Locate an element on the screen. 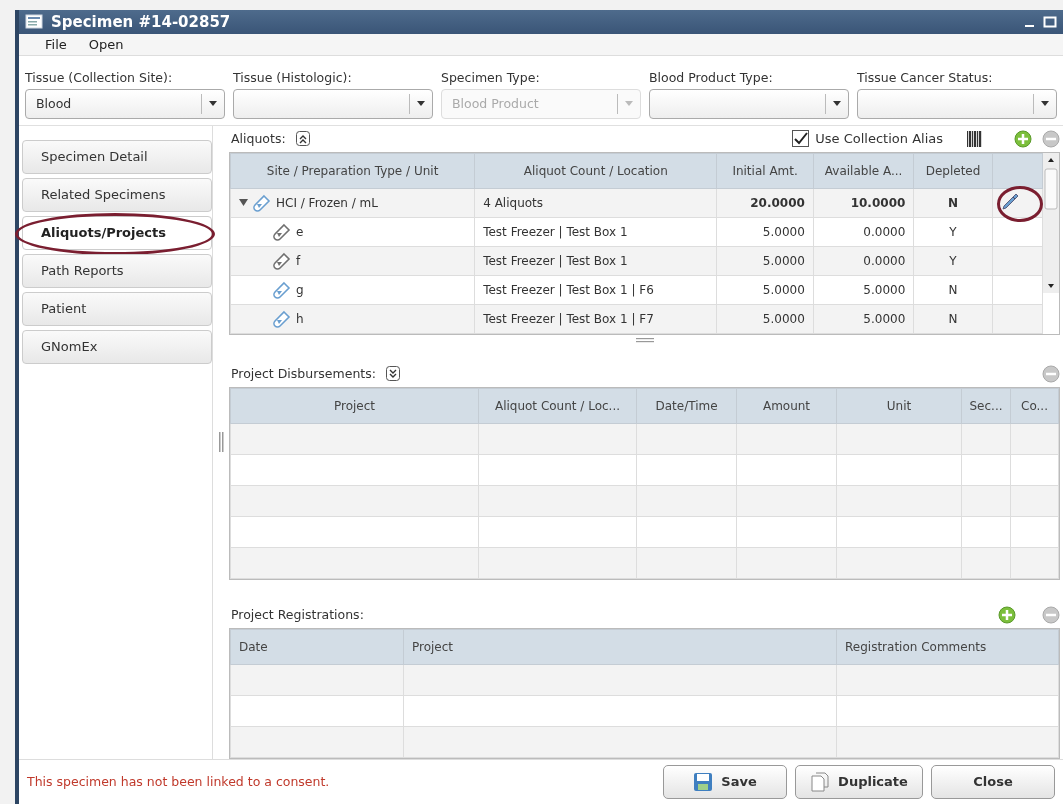 The image size is (1063, 804). column-header: Date is located at coordinates (317, 646).